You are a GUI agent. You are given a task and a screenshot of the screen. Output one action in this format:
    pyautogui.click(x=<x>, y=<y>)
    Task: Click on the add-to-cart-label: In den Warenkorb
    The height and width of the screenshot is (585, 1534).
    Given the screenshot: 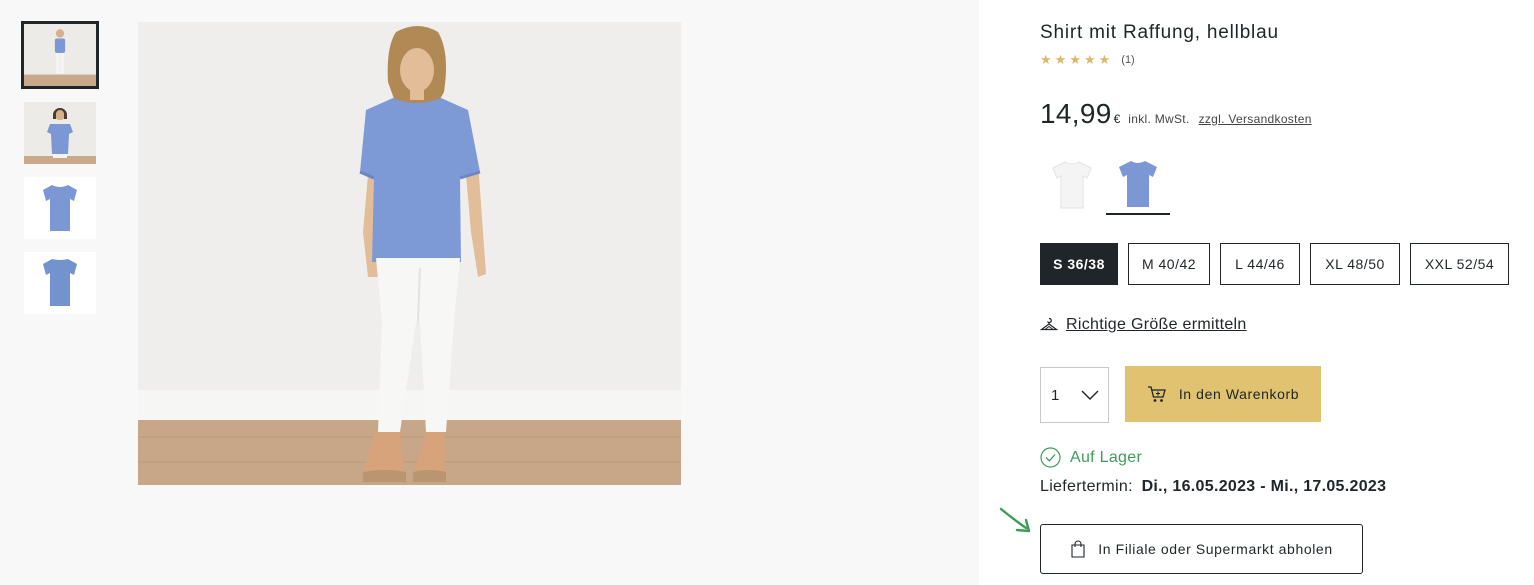 What is the action you would take?
    pyautogui.click(x=1239, y=394)
    